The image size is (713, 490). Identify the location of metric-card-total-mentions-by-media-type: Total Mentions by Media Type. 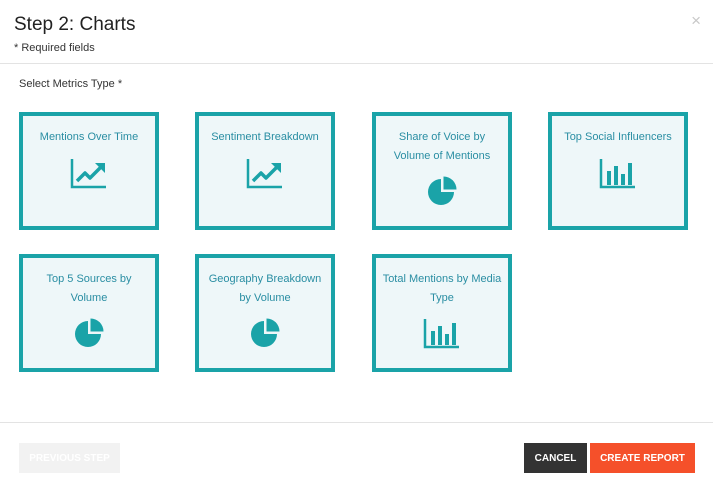
(442, 313).